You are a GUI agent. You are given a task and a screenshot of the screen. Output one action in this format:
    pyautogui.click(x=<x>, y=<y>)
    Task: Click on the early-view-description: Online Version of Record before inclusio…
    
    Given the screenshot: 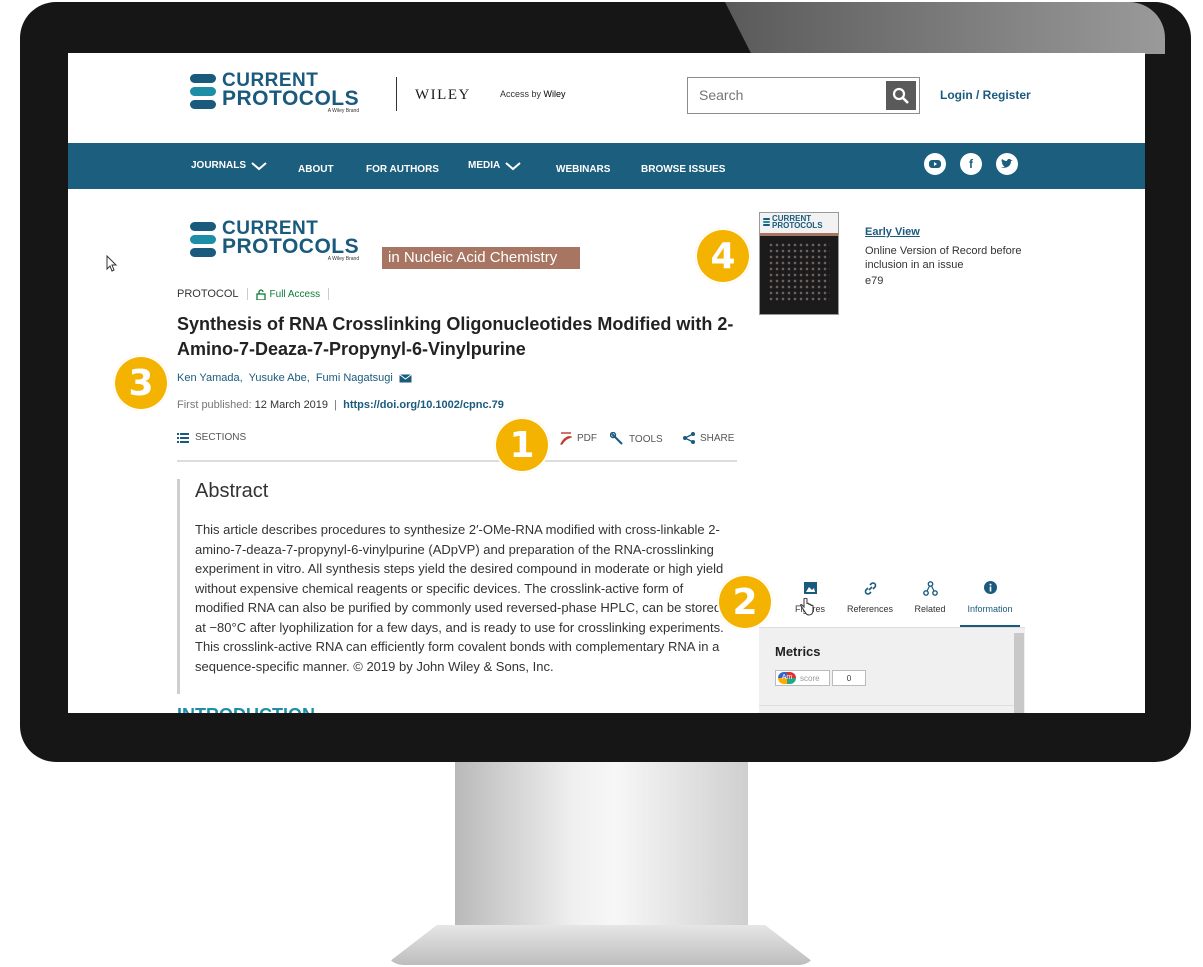 What is the action you would take?
    pyautogui.click(x=950, y=266)
    